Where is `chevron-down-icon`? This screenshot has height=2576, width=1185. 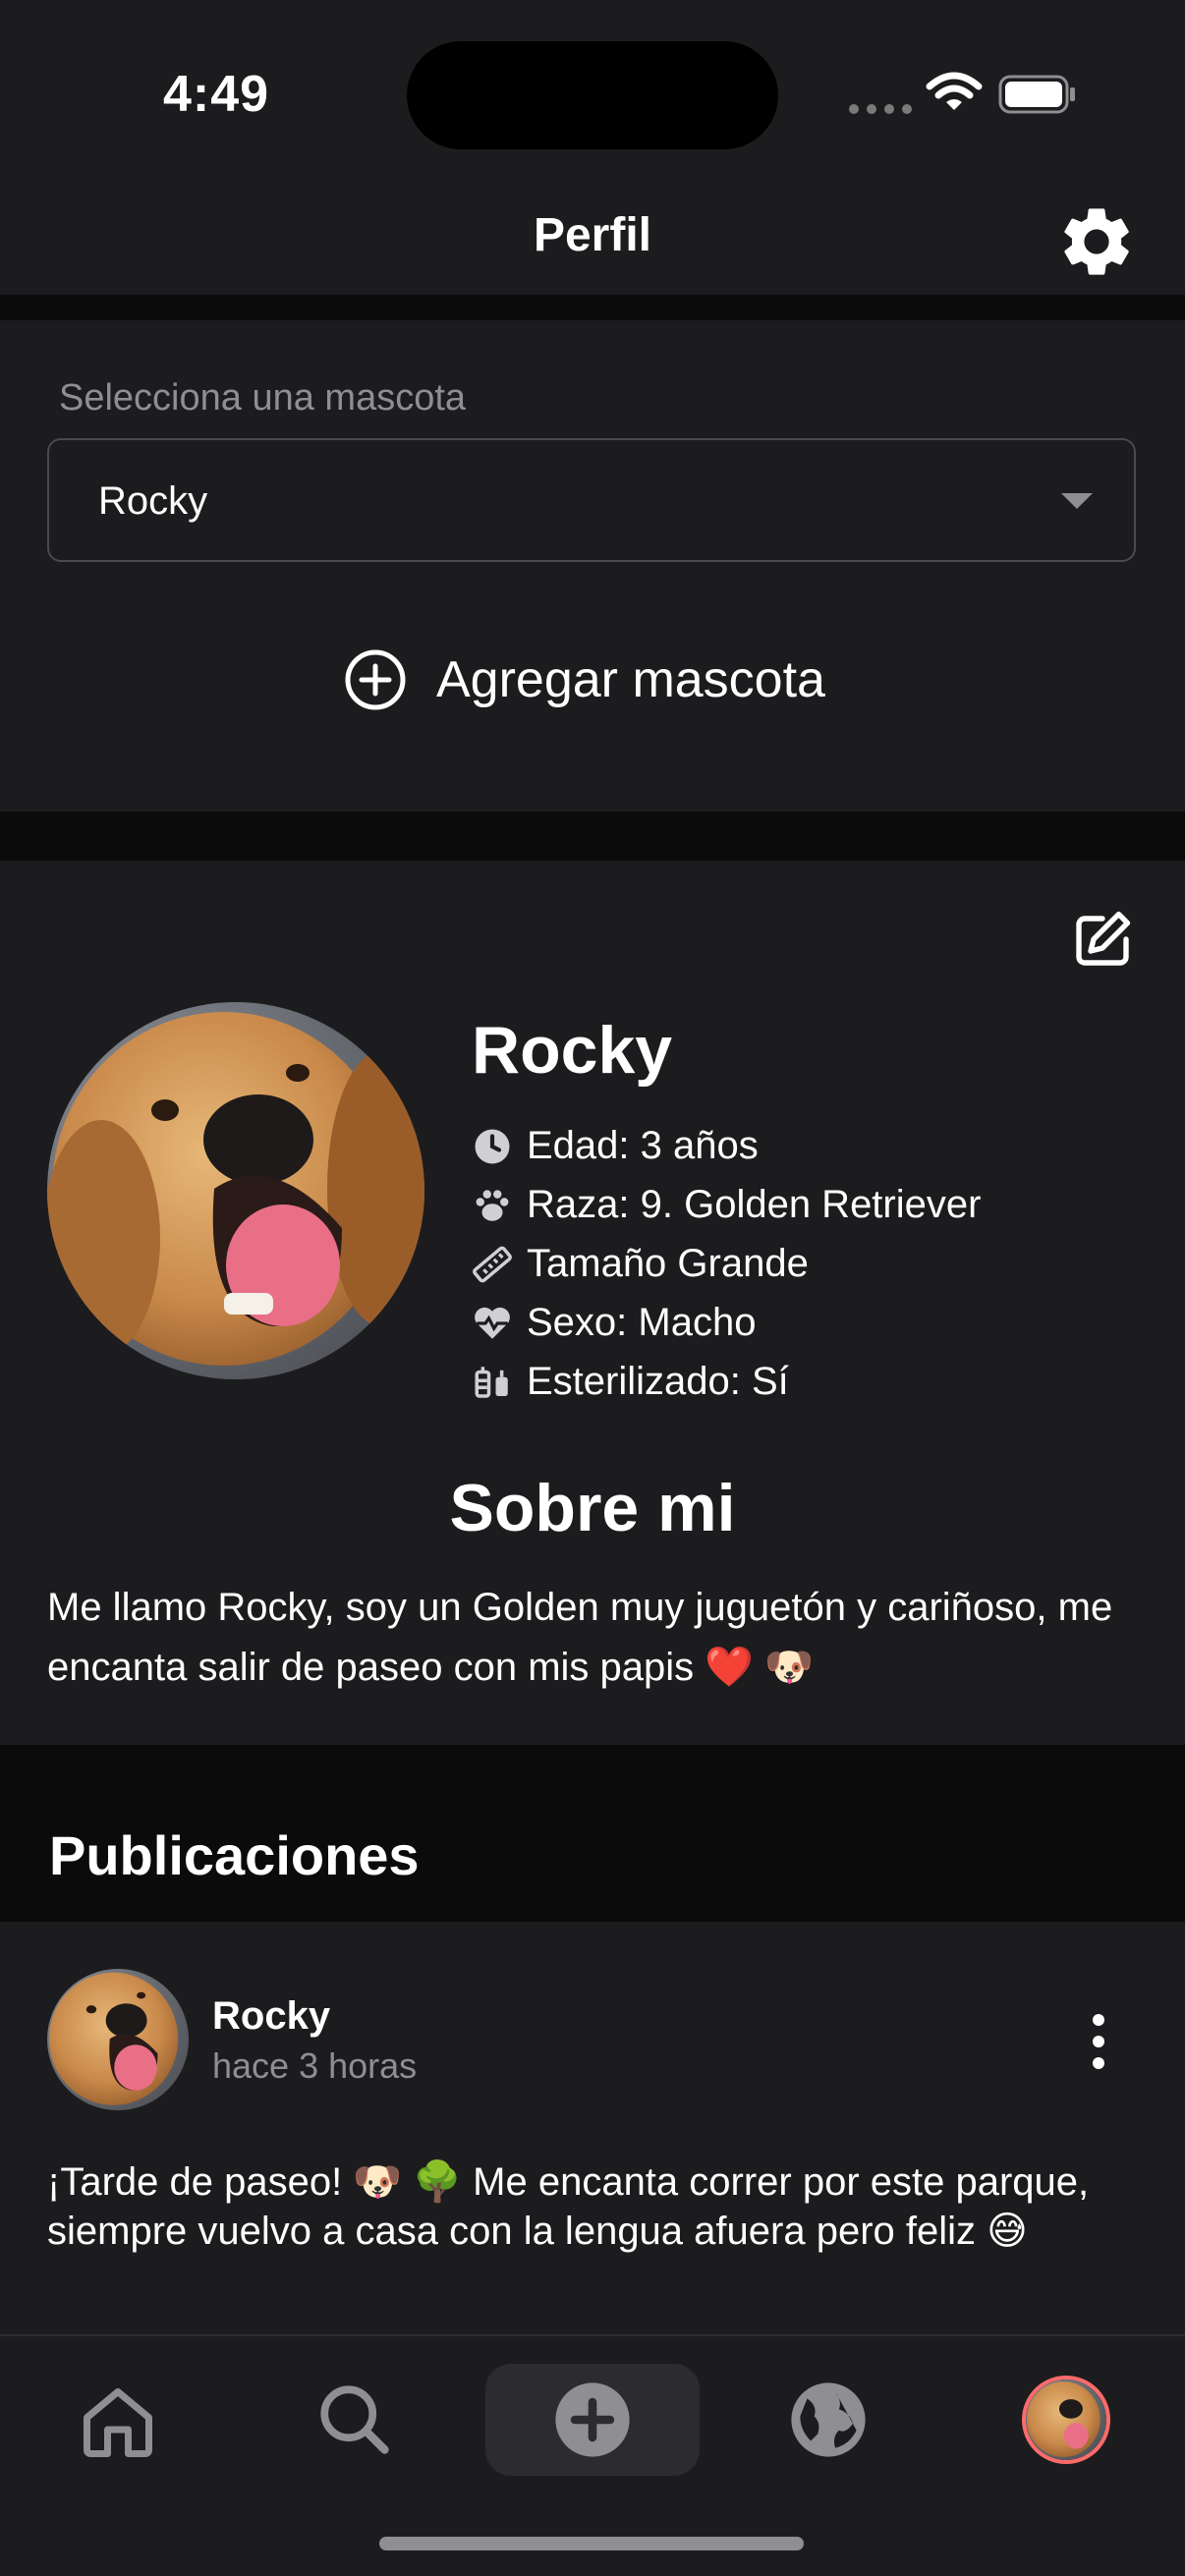
chevron-down-icon is located at coordinates (1077, 501).